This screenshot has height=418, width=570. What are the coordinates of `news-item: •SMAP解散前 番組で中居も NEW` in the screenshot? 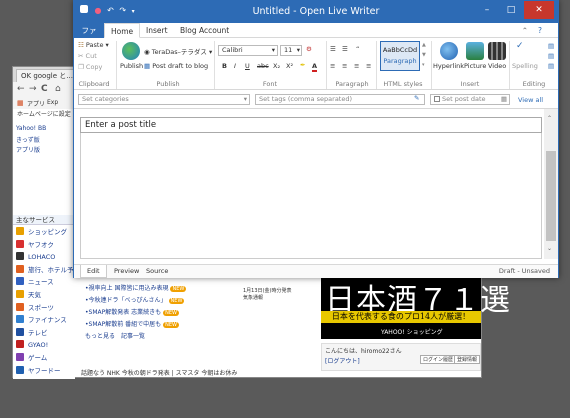 It's located at (132, 323).